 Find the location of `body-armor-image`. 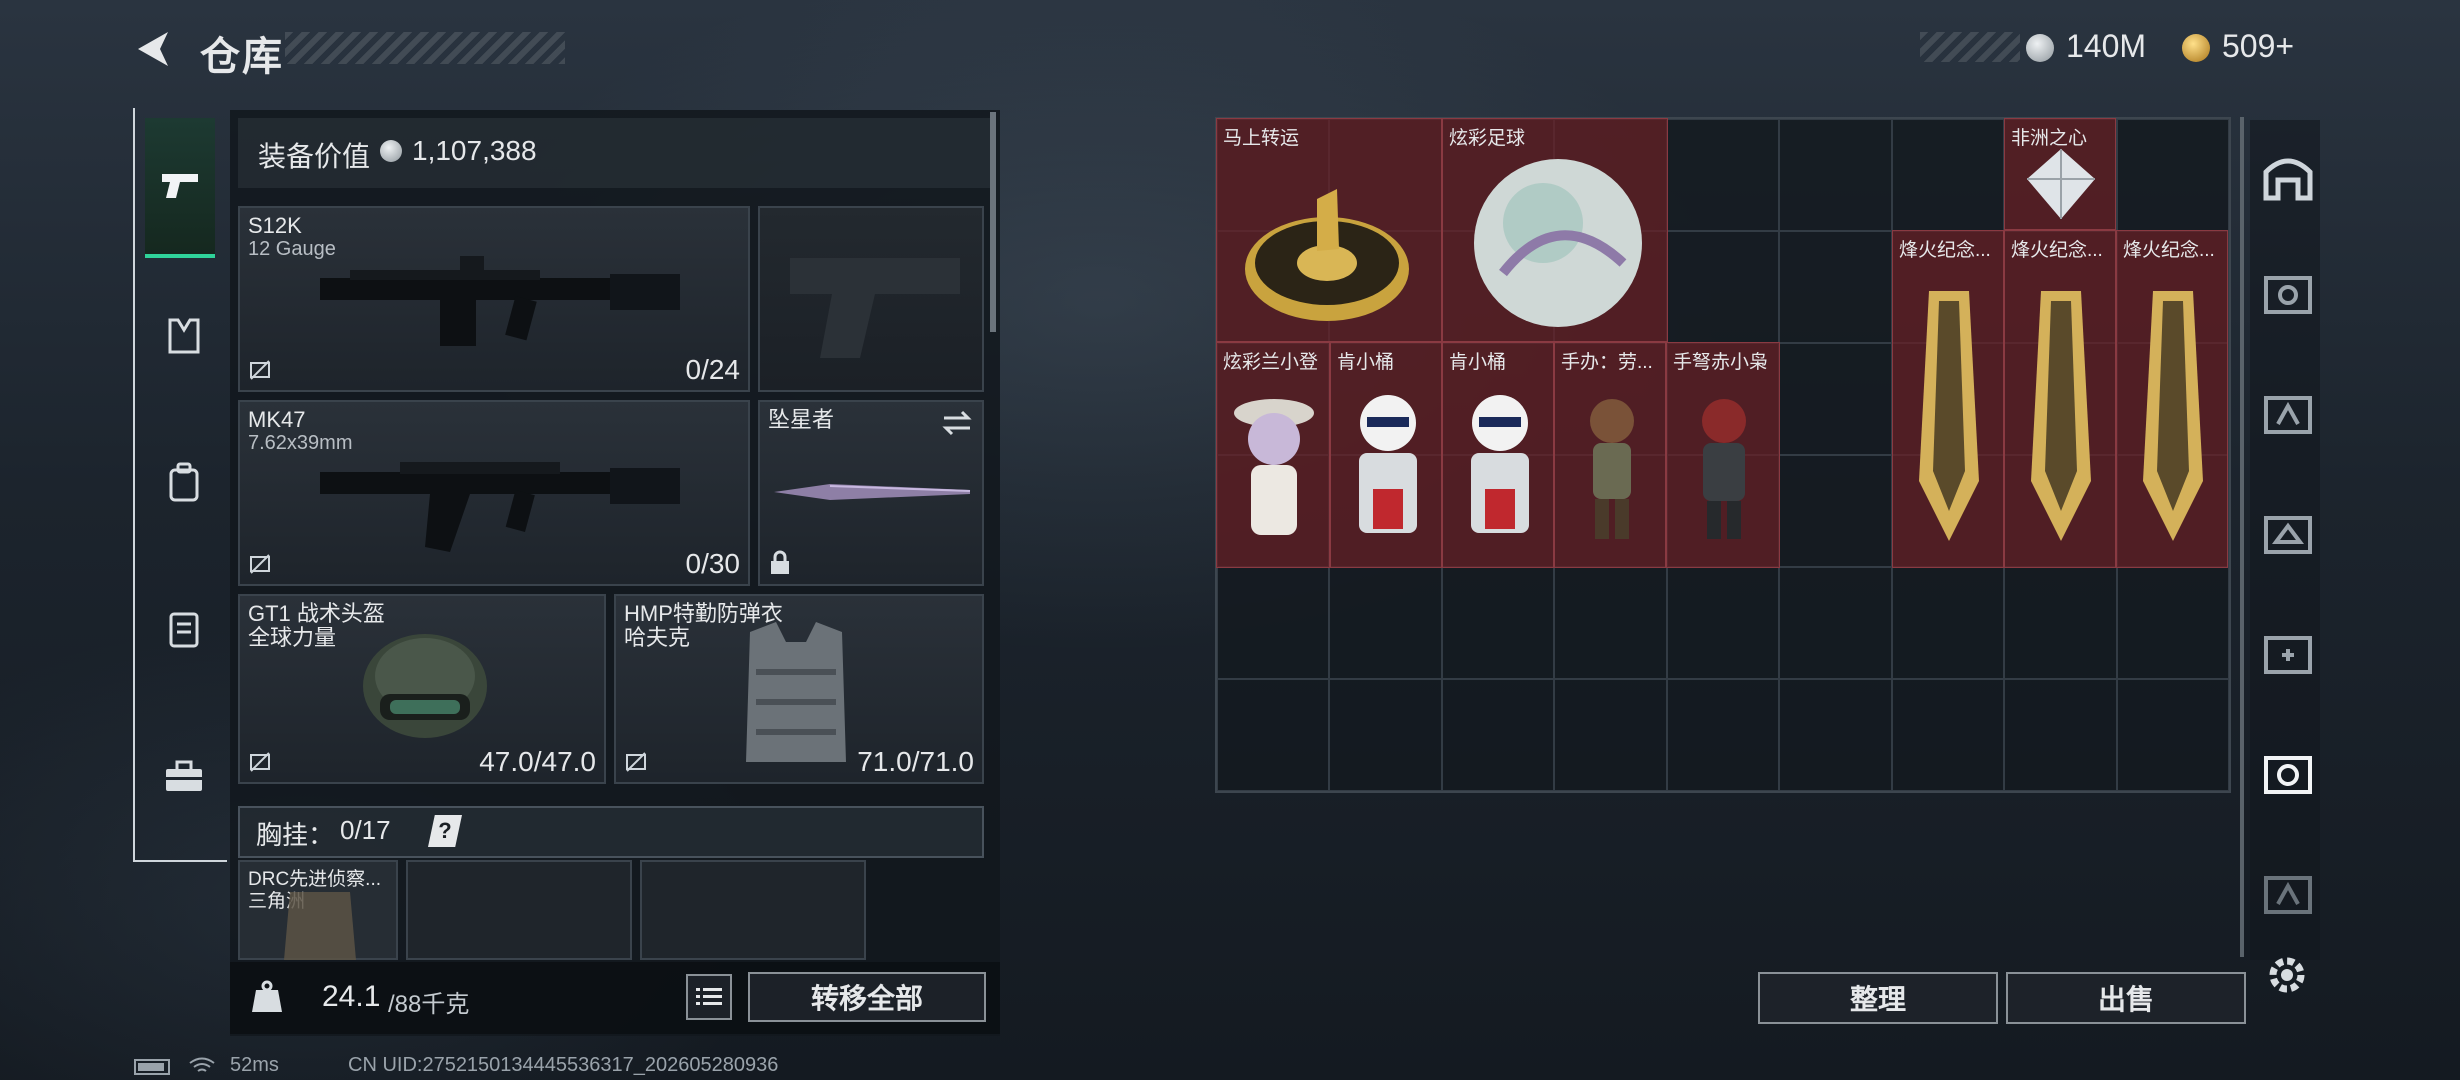

body-armor-image is located at coordinates (796, 692).